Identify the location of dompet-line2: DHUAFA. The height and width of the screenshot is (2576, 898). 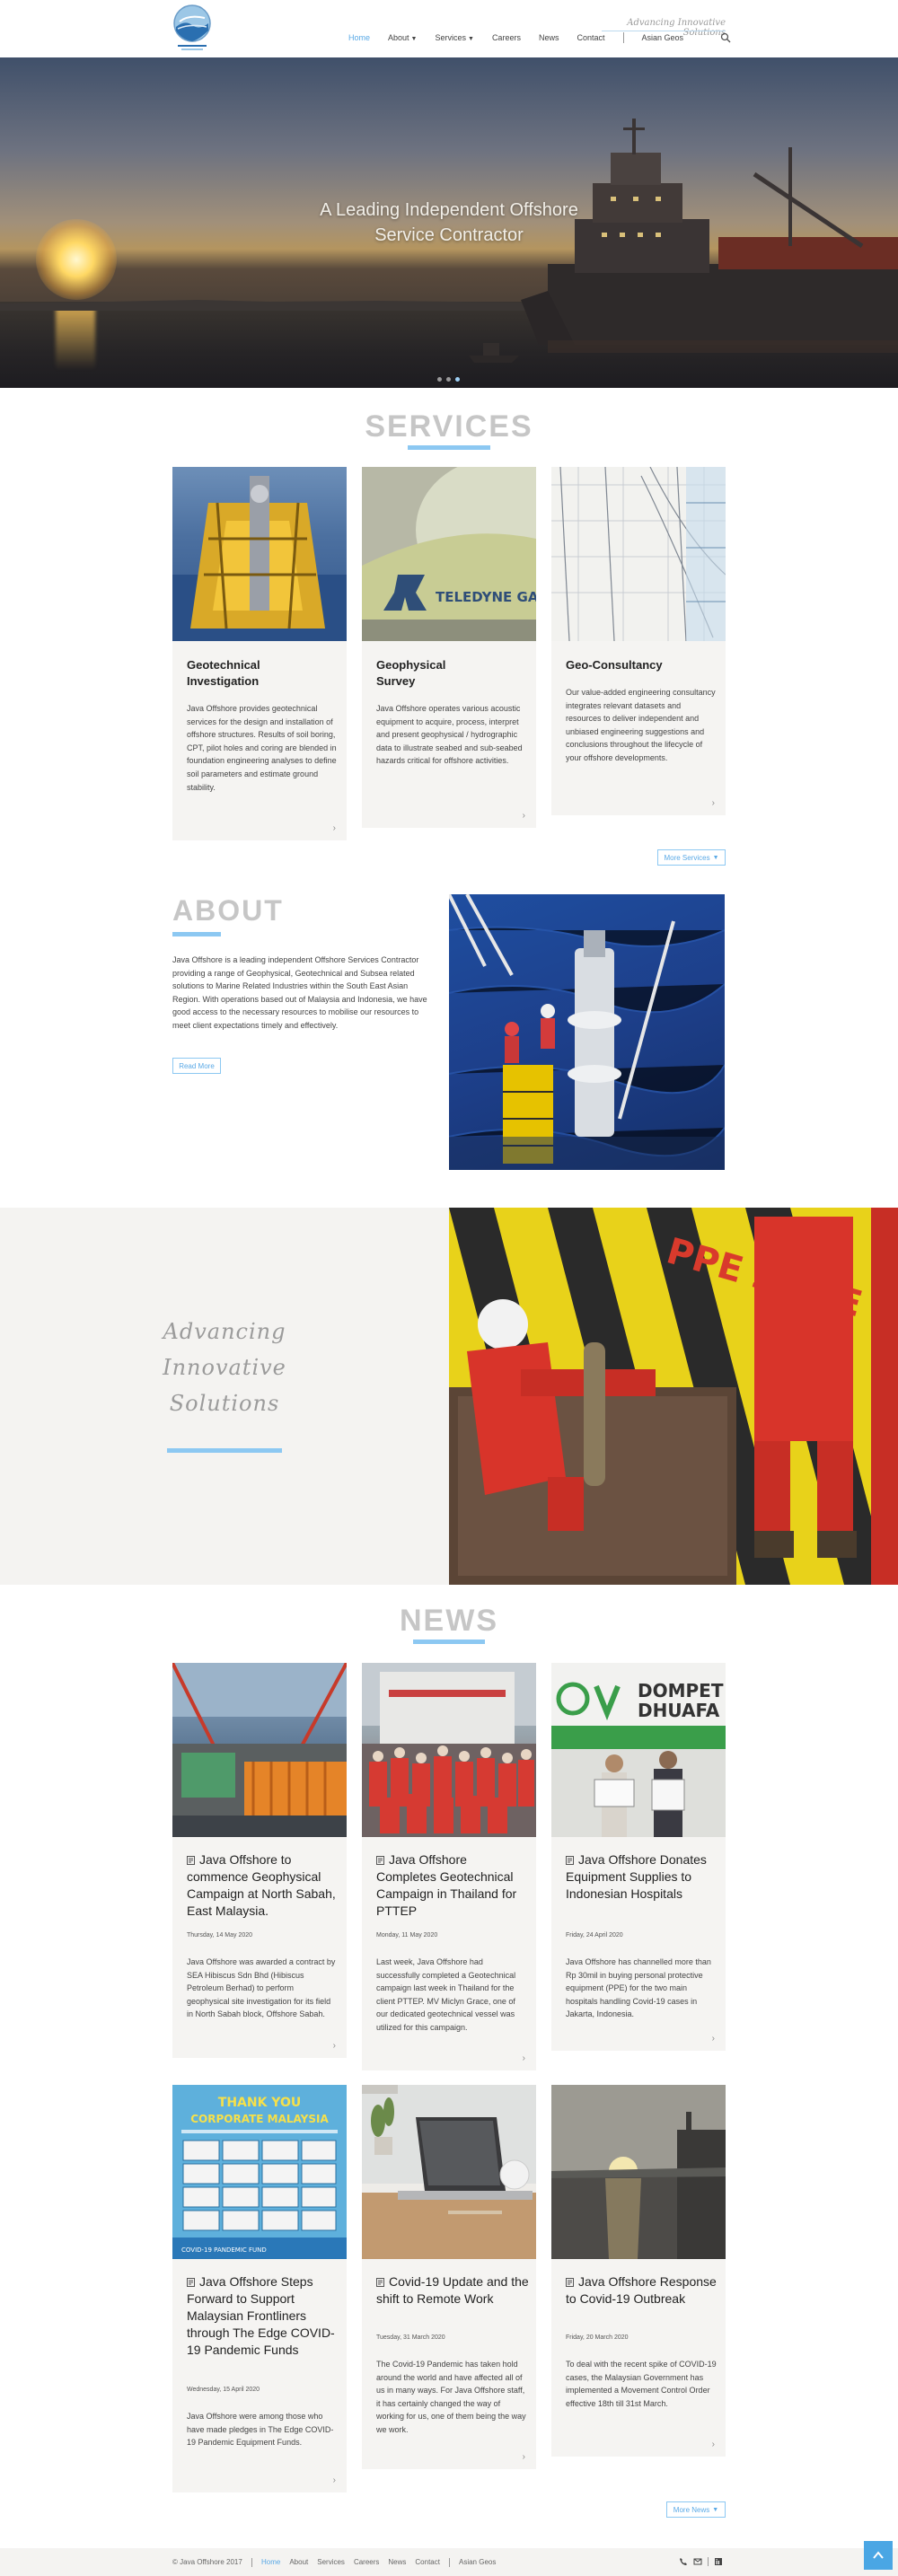
(679, 1710).